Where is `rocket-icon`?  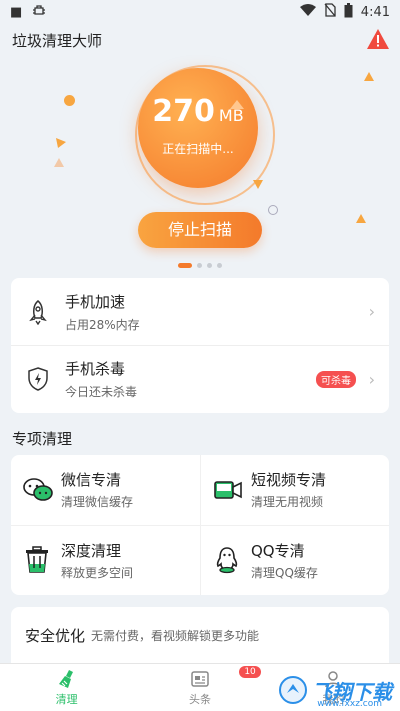 rocket-icon is located at coordinates (38, 312).